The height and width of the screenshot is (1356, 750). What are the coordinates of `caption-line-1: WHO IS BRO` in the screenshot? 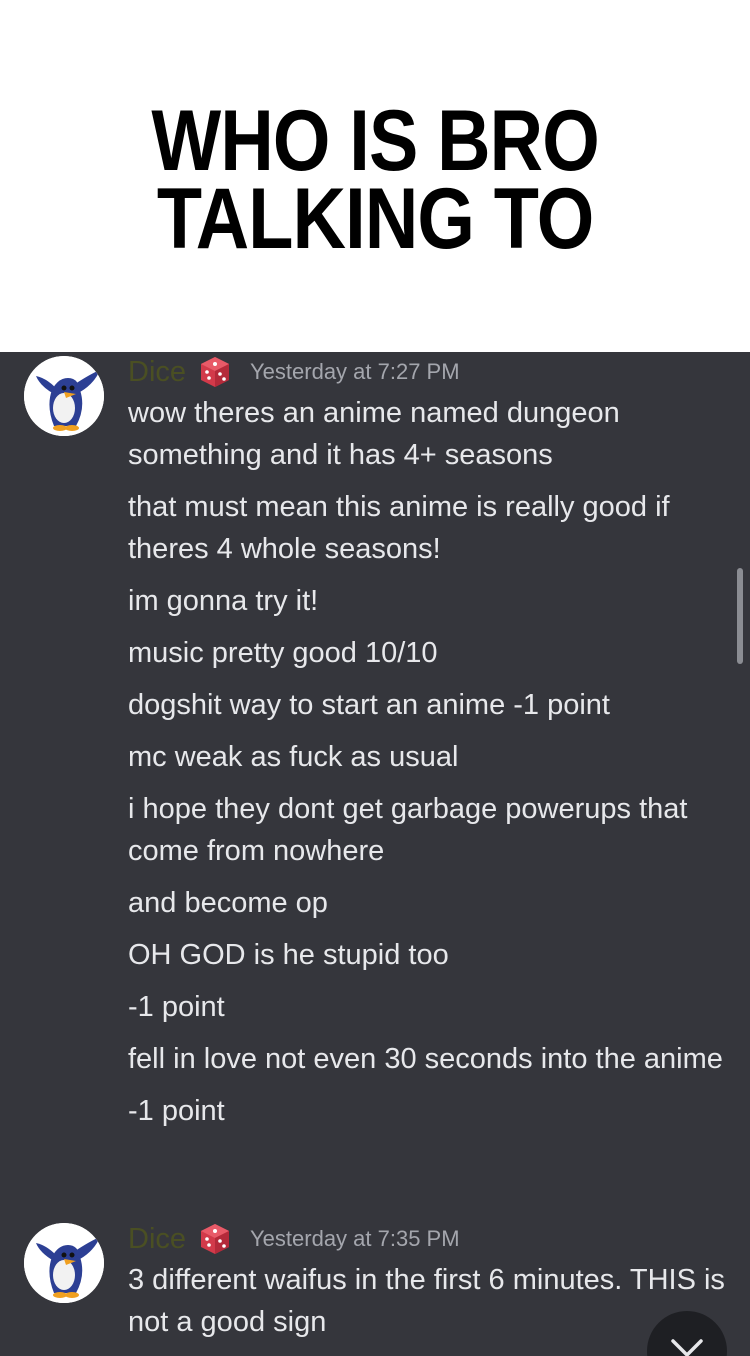 It's located at (375, 141).